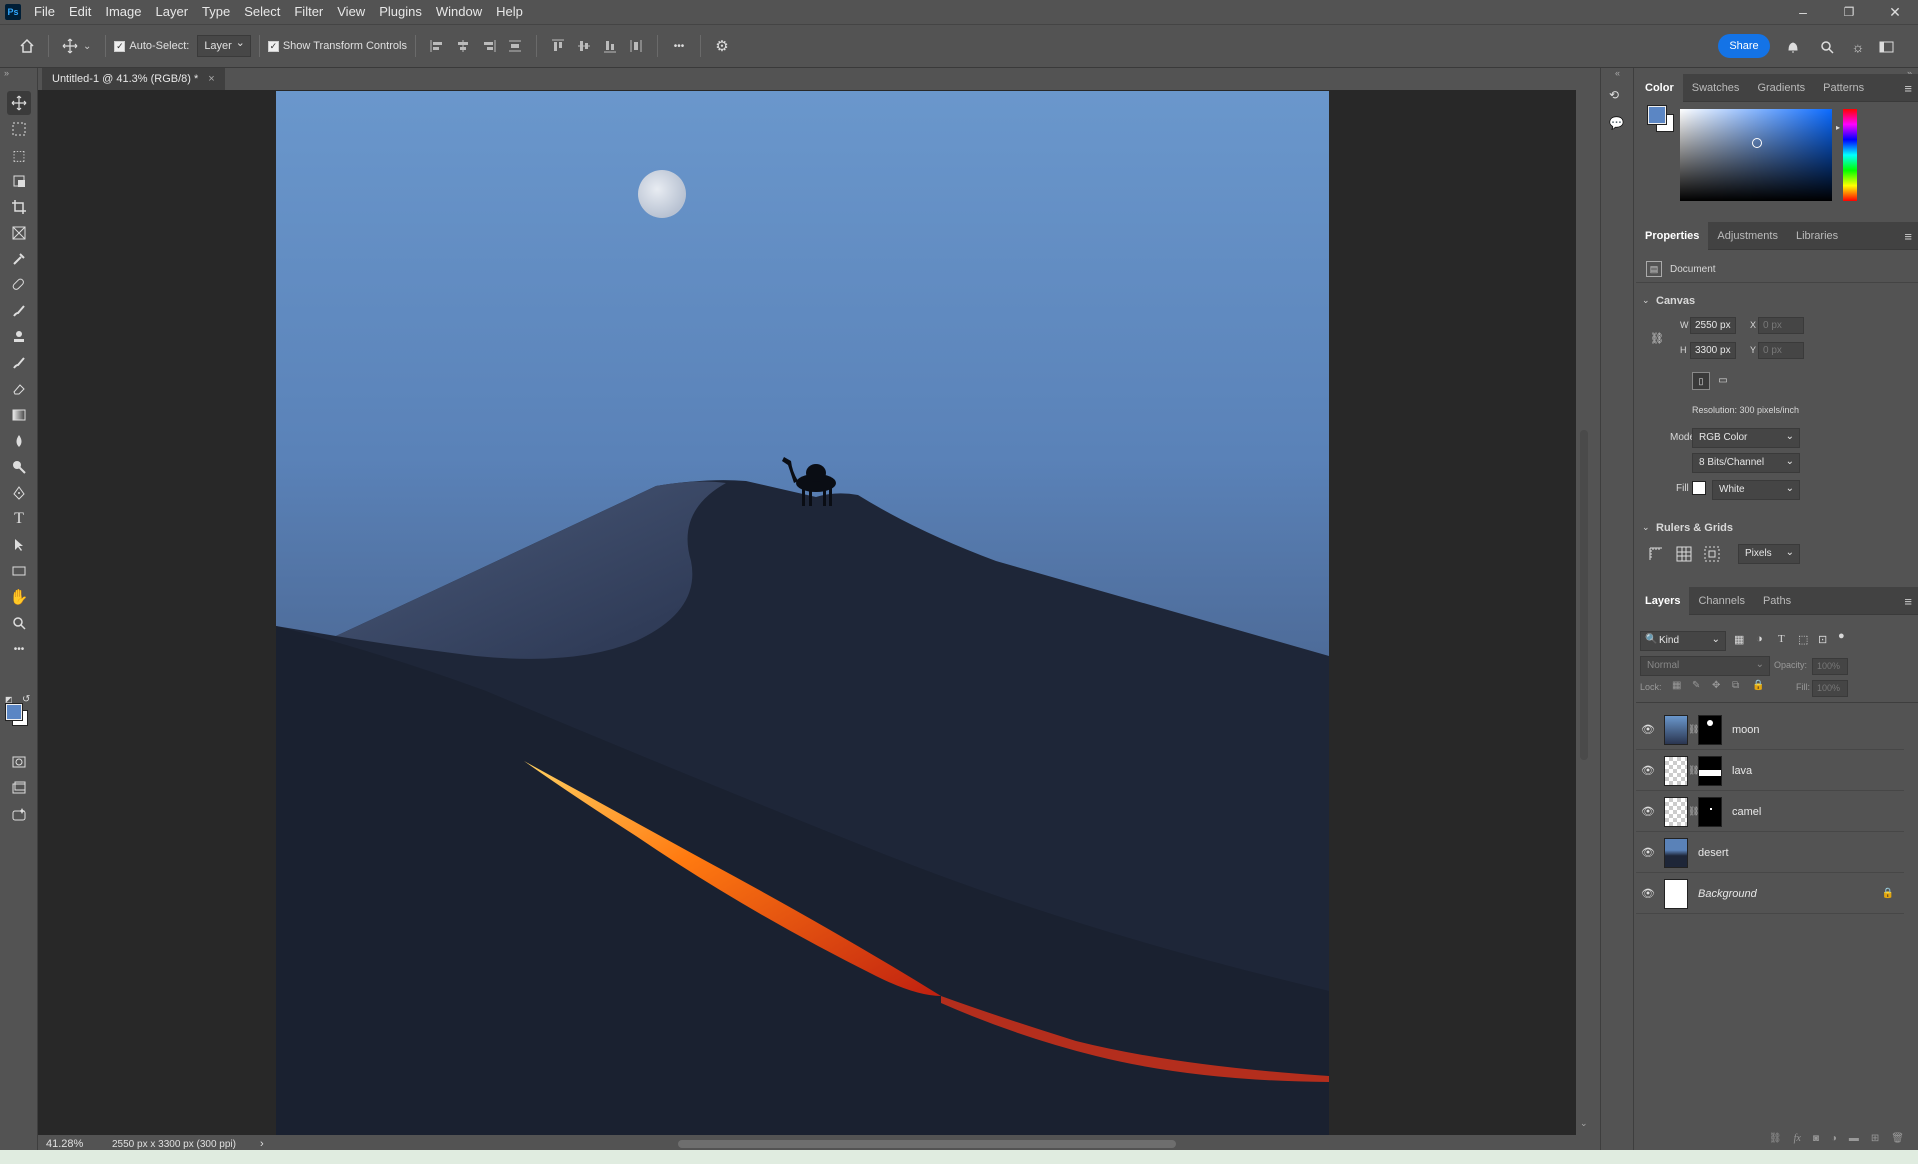 The width and height of the screenshot is (1918, 1164). What do you see at coordinates (1617, 73) in the screenshot?
I see `expand-dock-icon: «` at bounding box center [1617, 73].